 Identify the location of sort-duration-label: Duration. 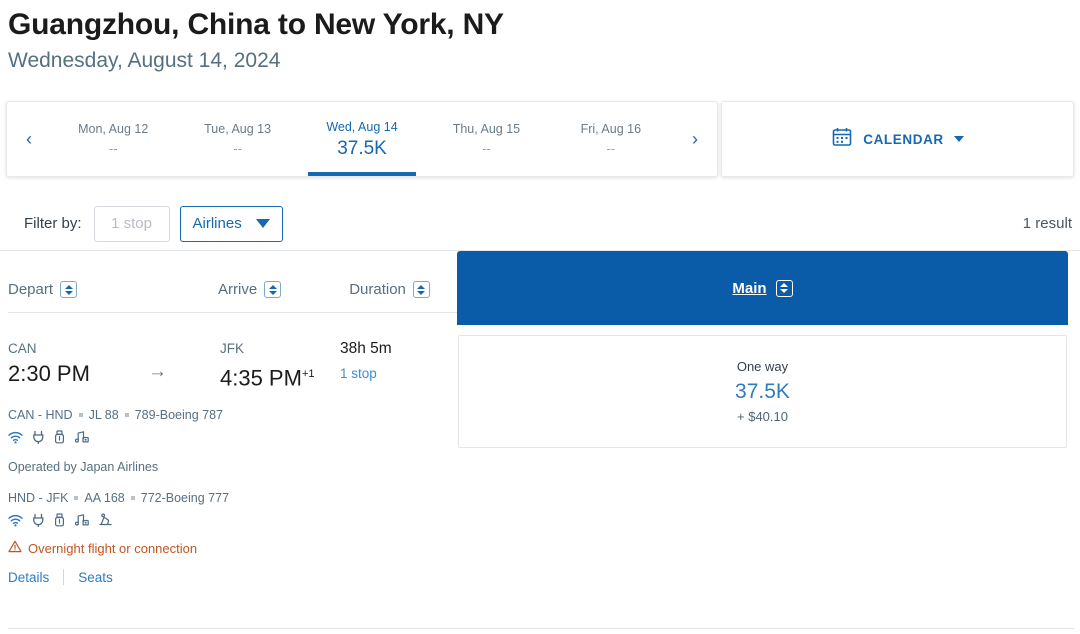
(377, 289).